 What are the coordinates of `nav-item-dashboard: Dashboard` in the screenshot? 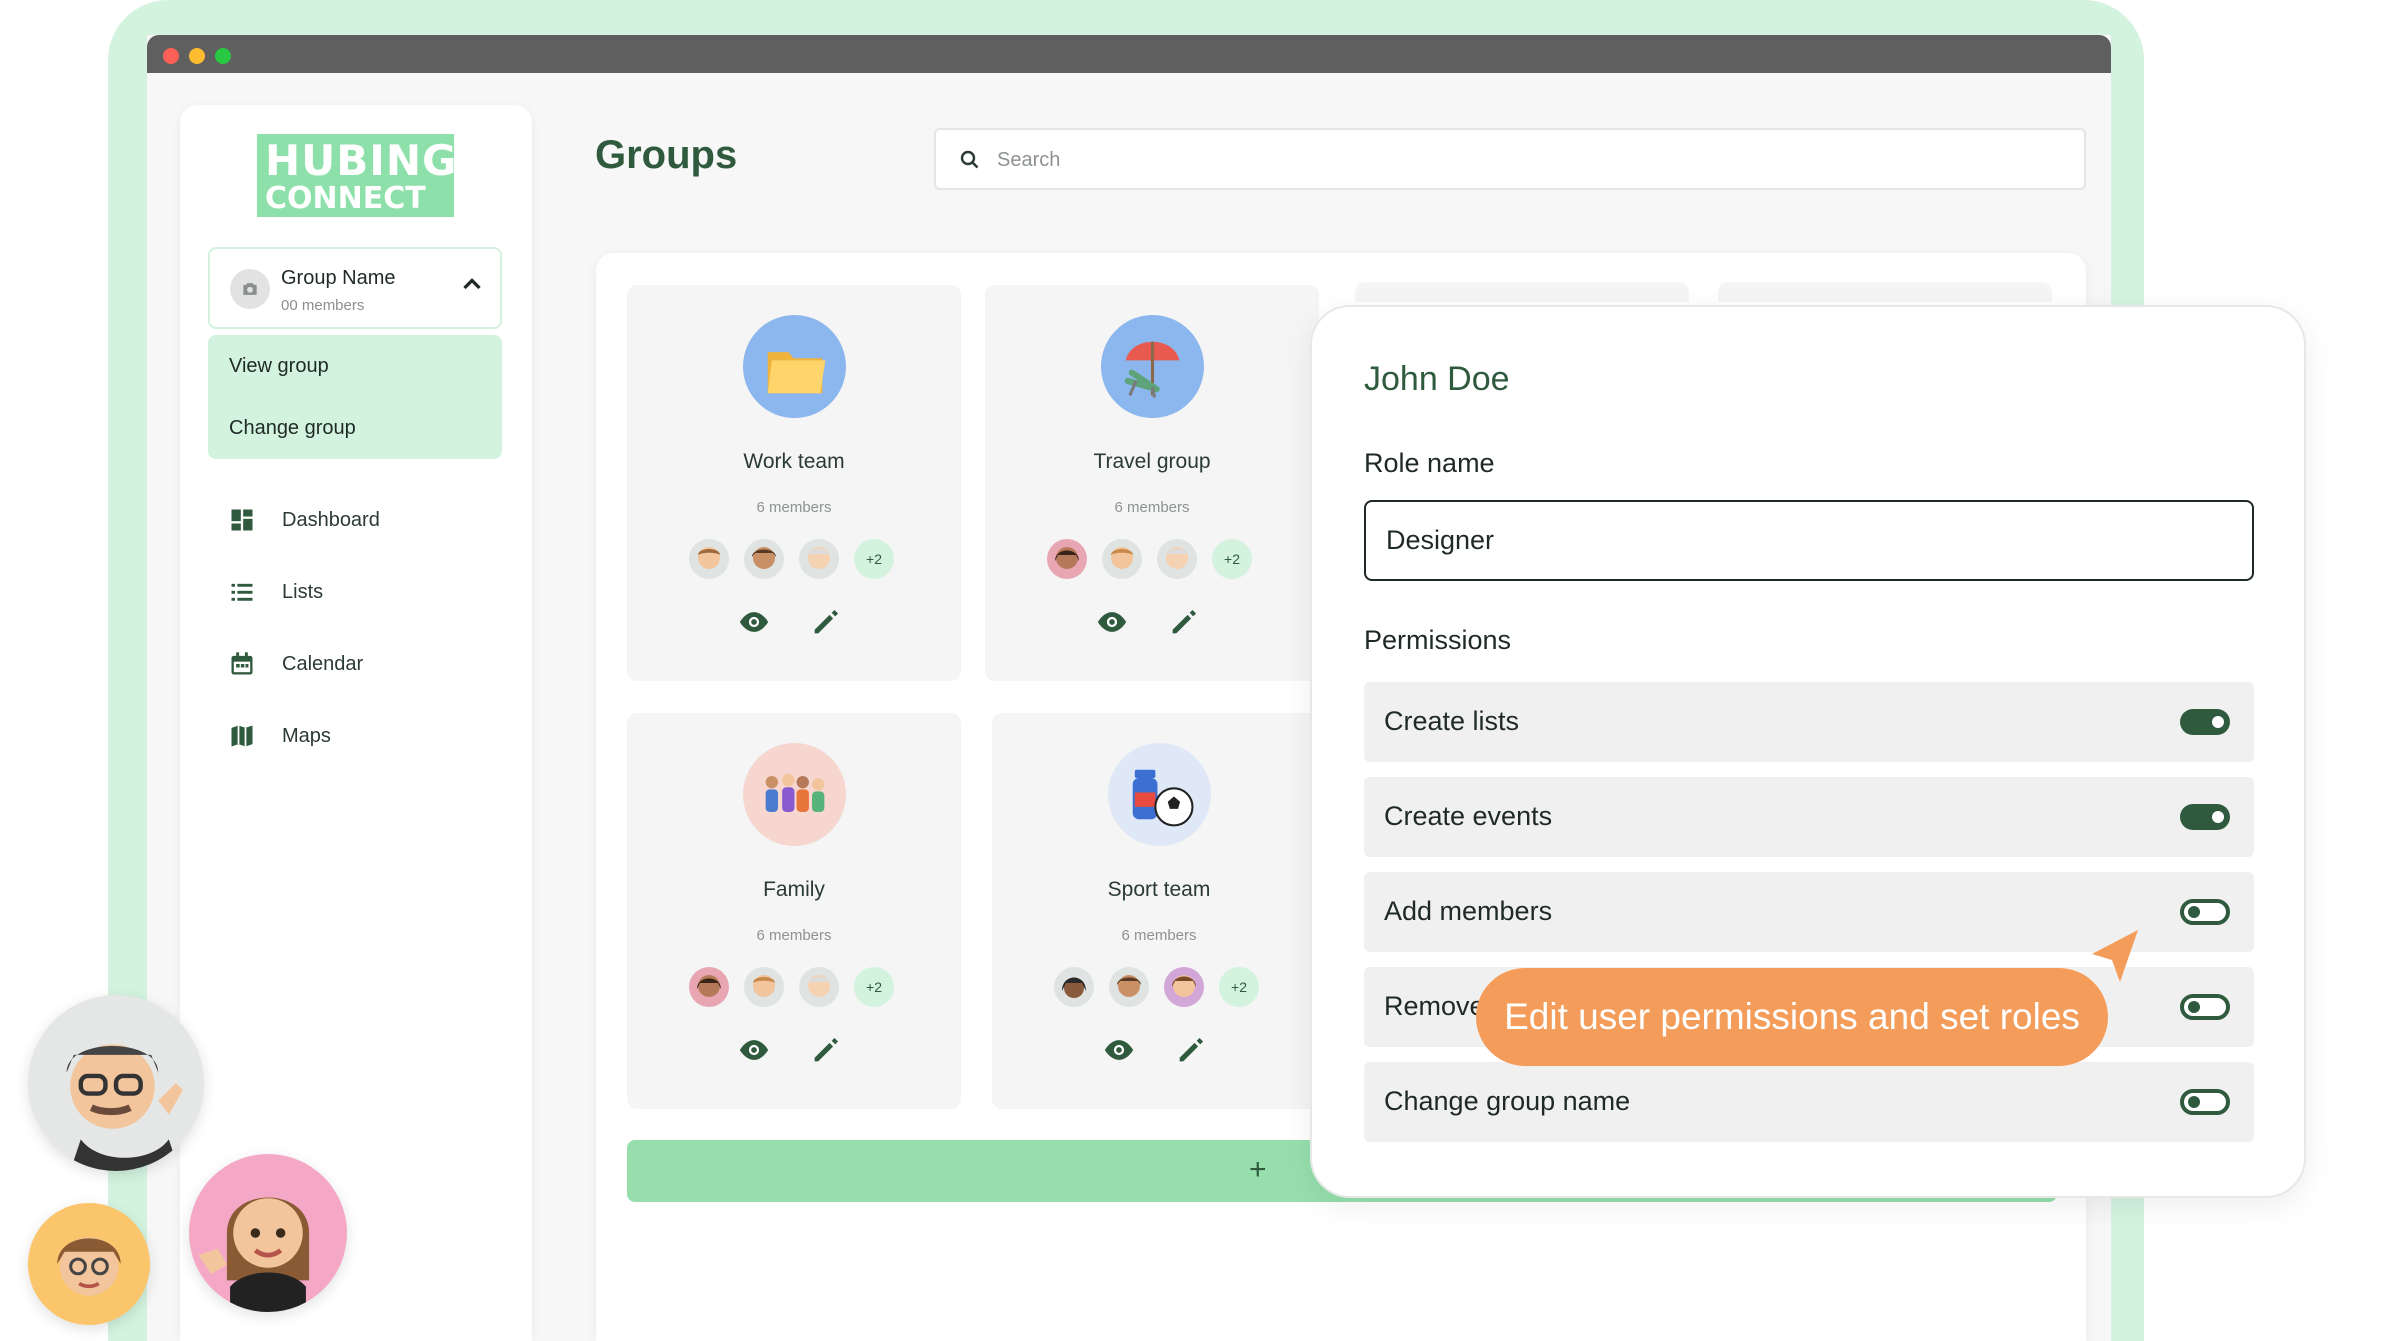 It's located at (353, 520).